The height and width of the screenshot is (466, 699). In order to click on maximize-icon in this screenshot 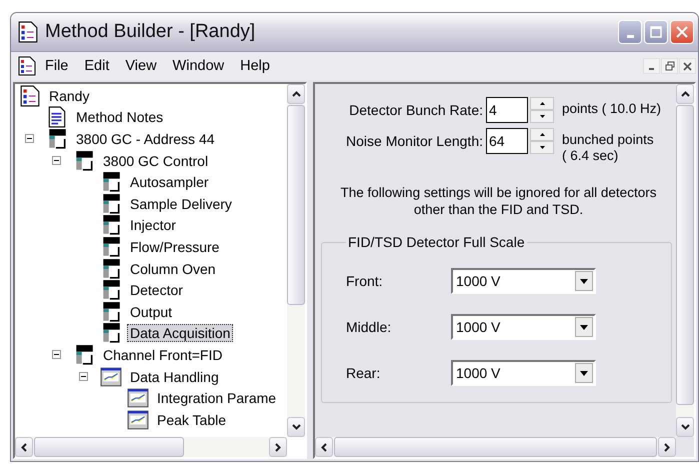, I will do `click(656, 32)`.